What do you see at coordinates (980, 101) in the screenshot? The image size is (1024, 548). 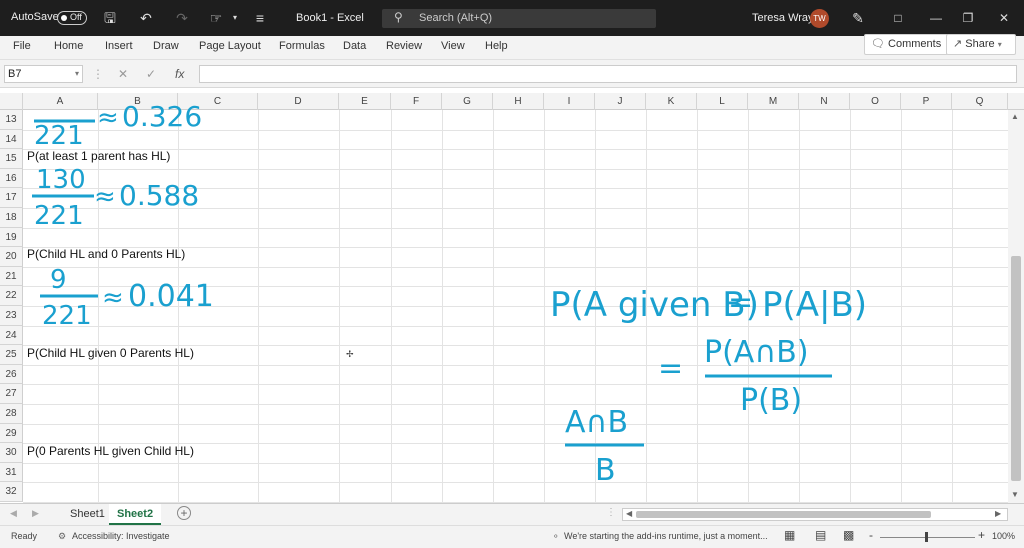 I see `column-header-q: Q` at bounding box center [980, 101].